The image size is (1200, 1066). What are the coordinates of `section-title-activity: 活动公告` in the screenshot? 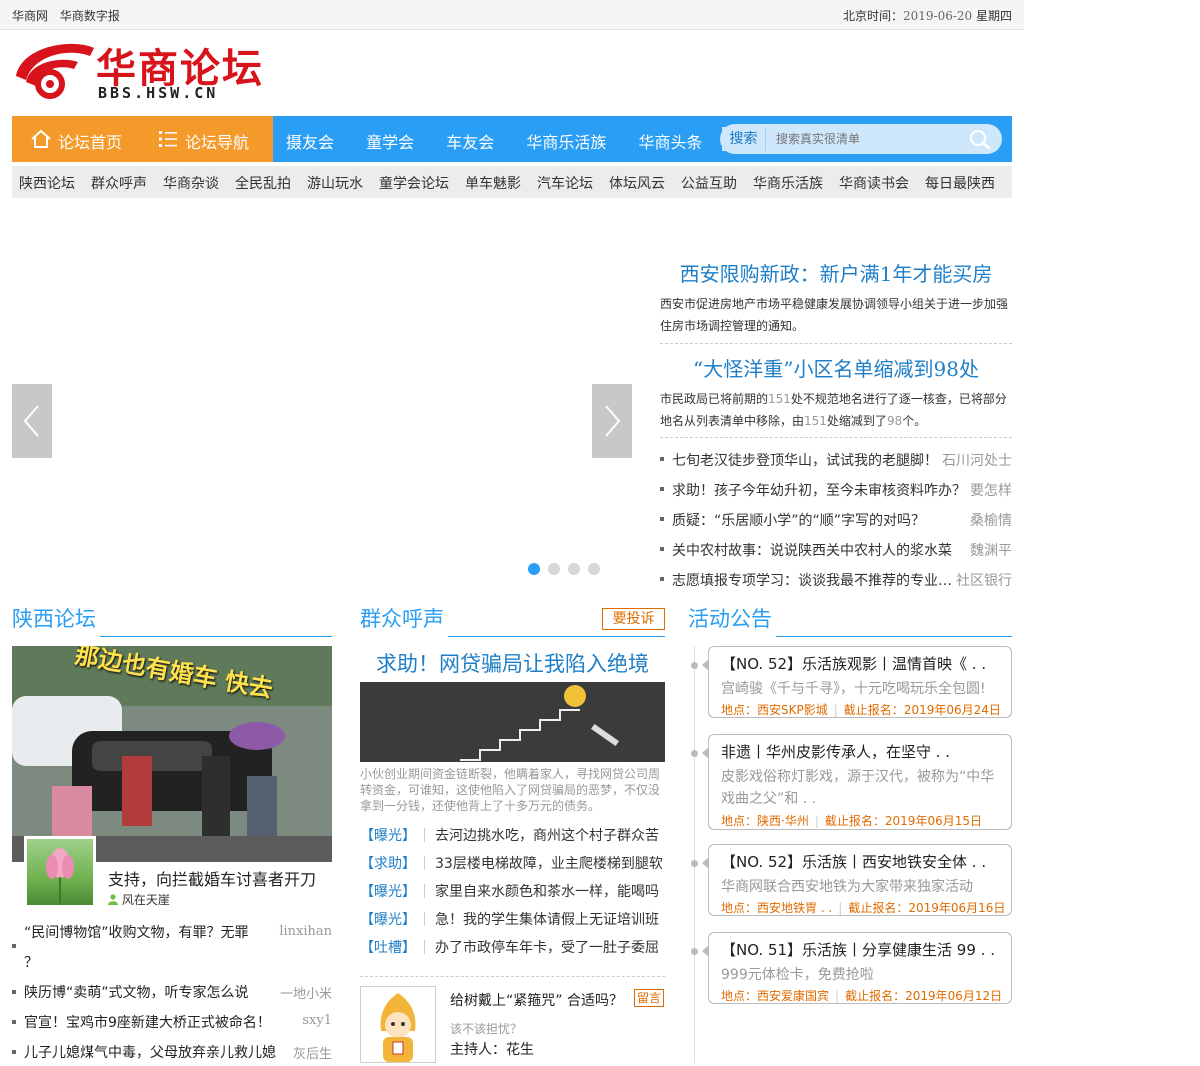 It's located at (730, 618).